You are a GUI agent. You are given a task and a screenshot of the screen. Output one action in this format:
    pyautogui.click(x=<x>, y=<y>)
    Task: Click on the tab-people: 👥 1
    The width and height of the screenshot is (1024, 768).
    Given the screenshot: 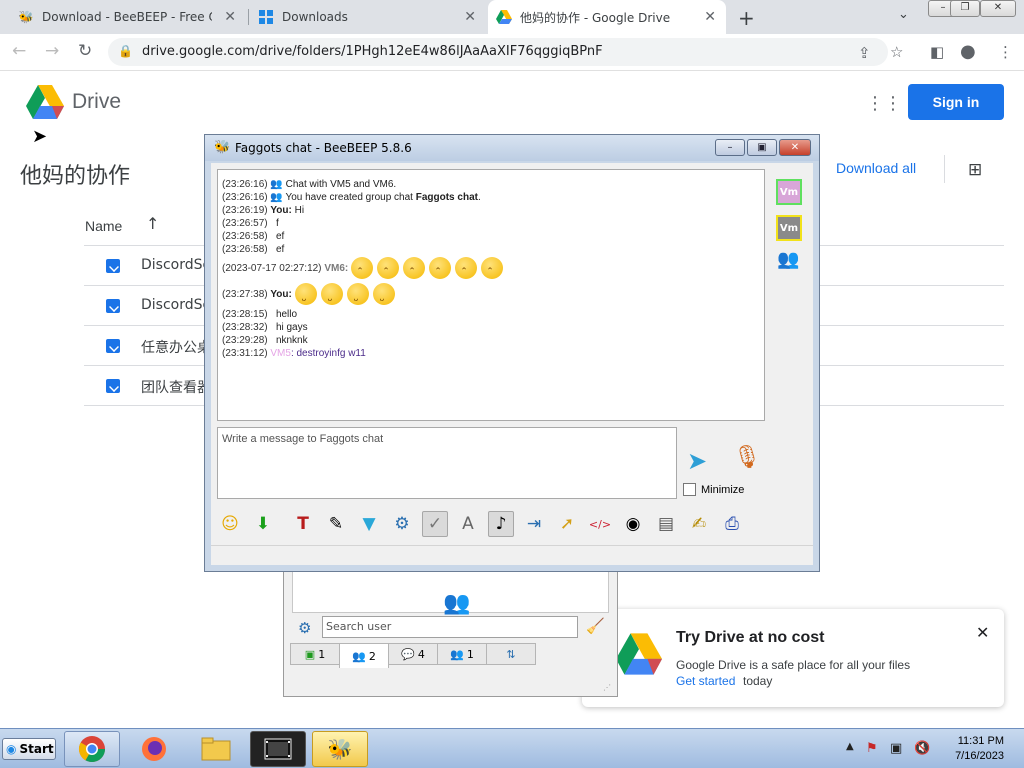 What is the action you would take?
    pyautogui.click(x=462, y=654)
    